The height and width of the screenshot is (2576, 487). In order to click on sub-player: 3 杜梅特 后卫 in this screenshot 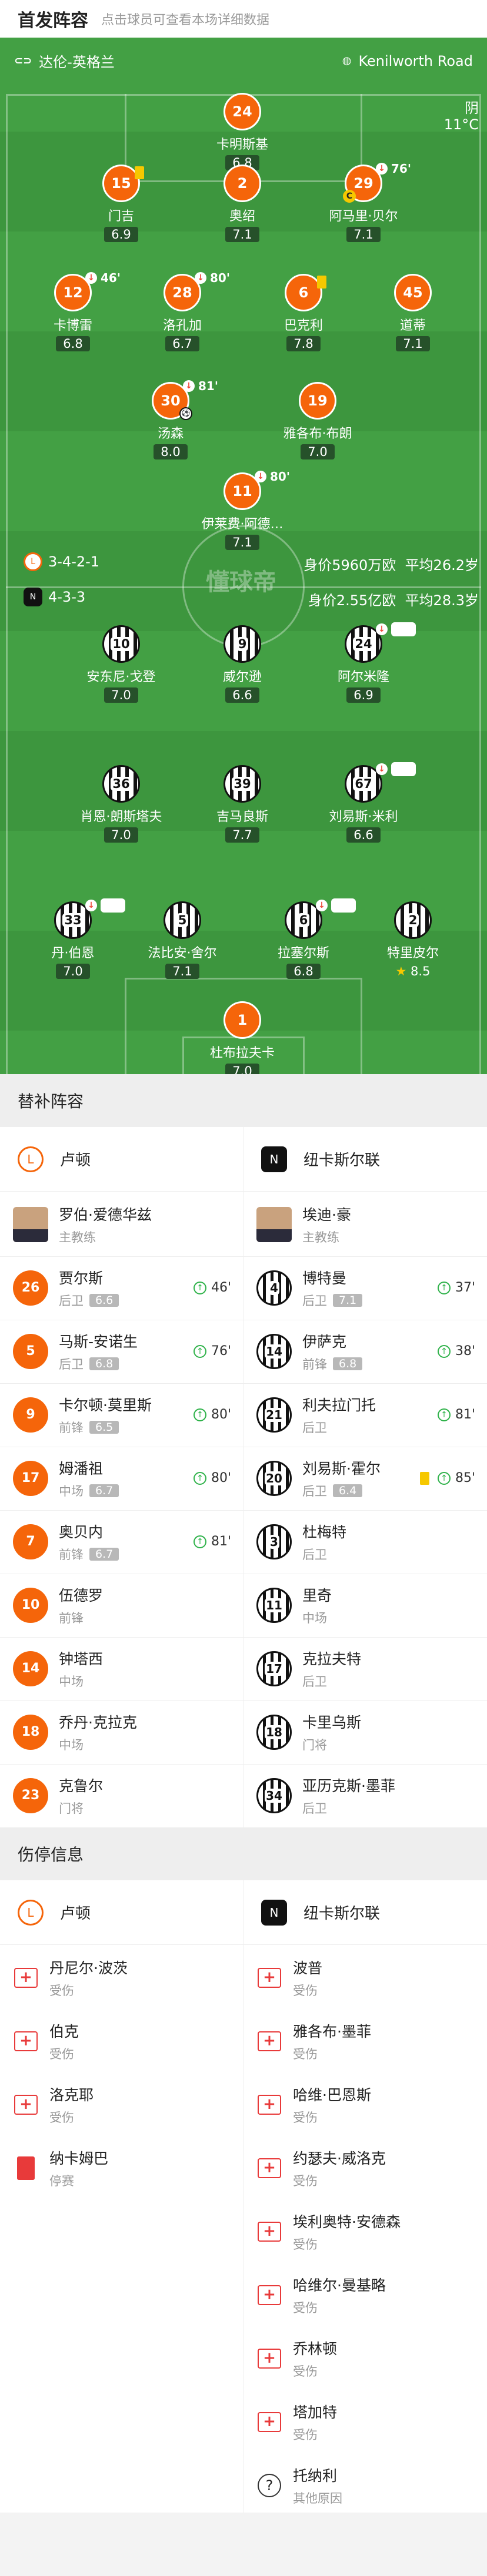, I will do `click(365, 1541)`.